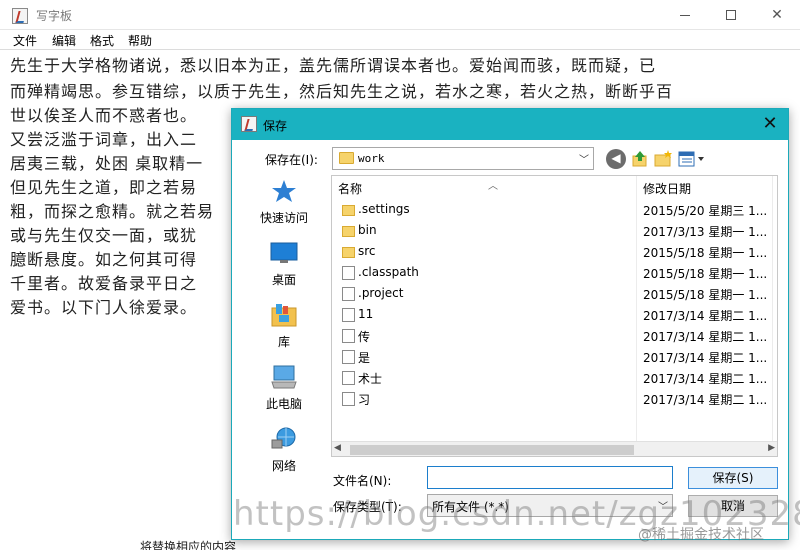 The image size is (800, 550). I want to click on file-row: 术士 2017/3/14 星期二 1... 文, so click(555, 378).